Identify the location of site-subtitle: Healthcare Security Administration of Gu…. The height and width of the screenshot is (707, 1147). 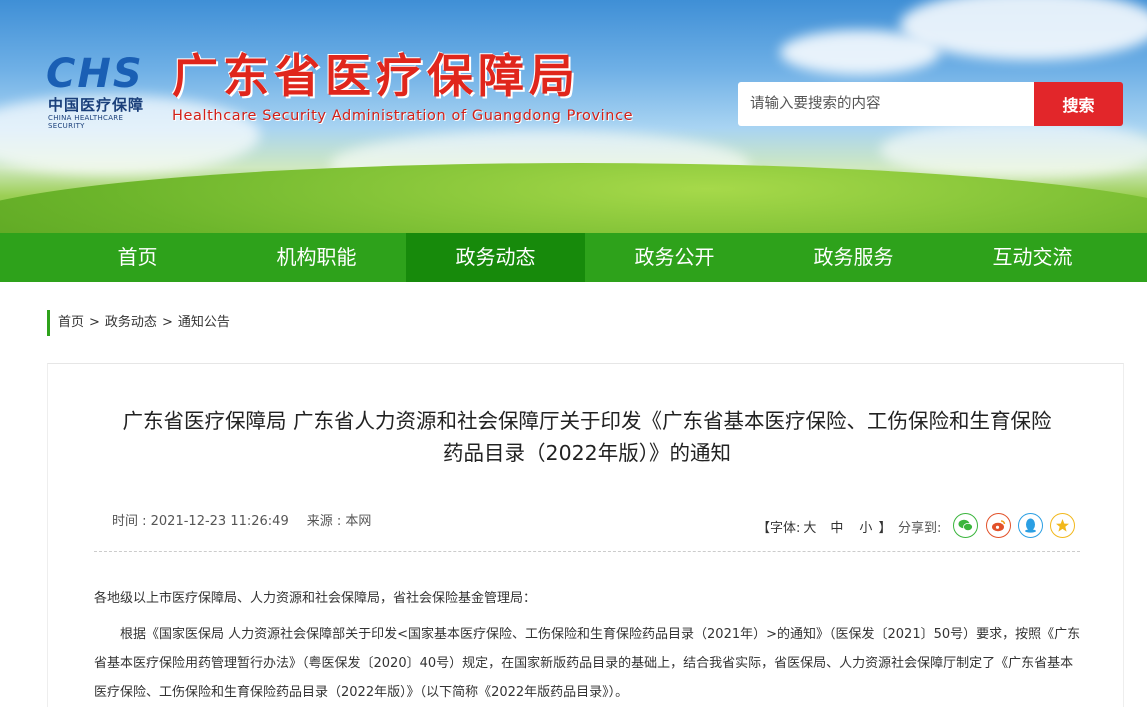
(403, 116).